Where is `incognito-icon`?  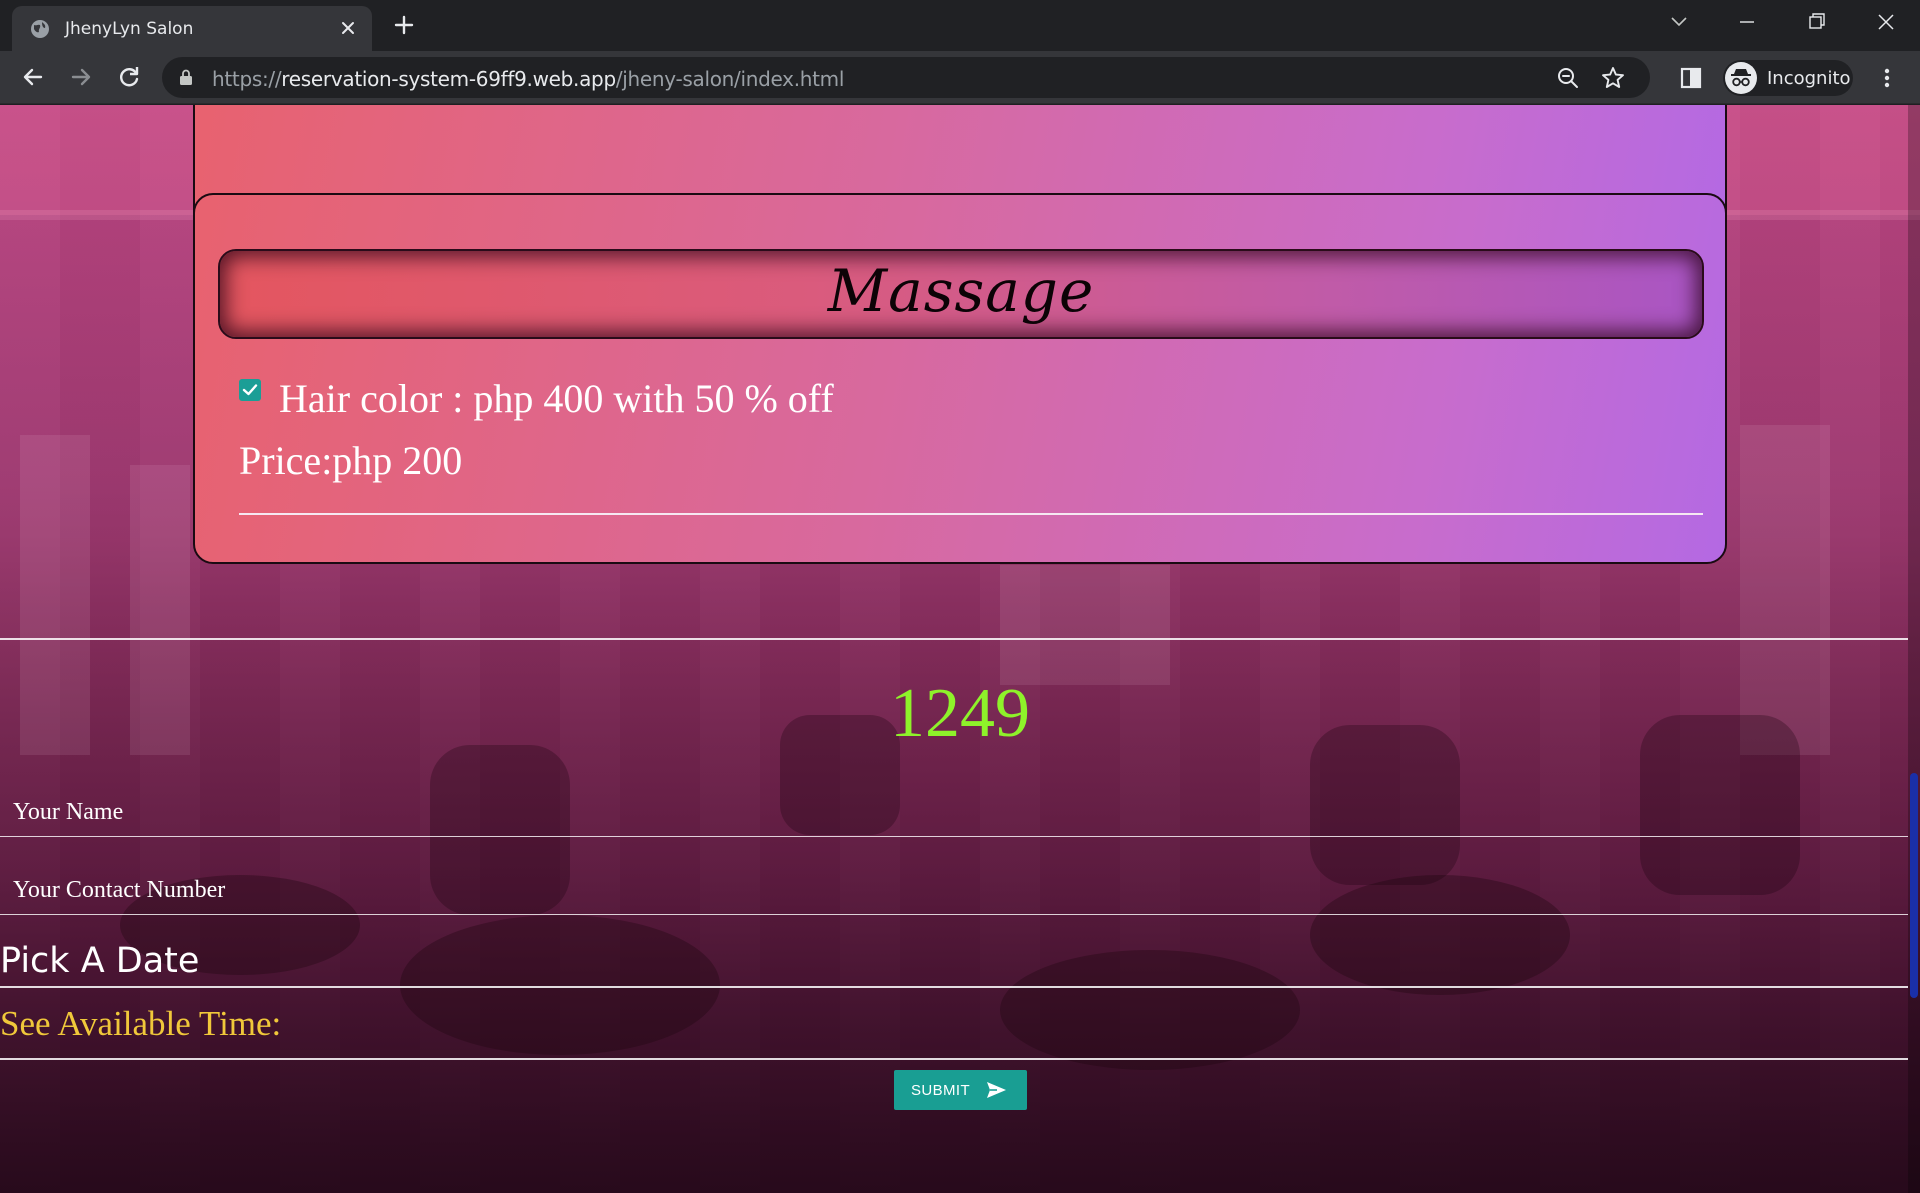 incognito-icon is located at coordinates (1741, 78).